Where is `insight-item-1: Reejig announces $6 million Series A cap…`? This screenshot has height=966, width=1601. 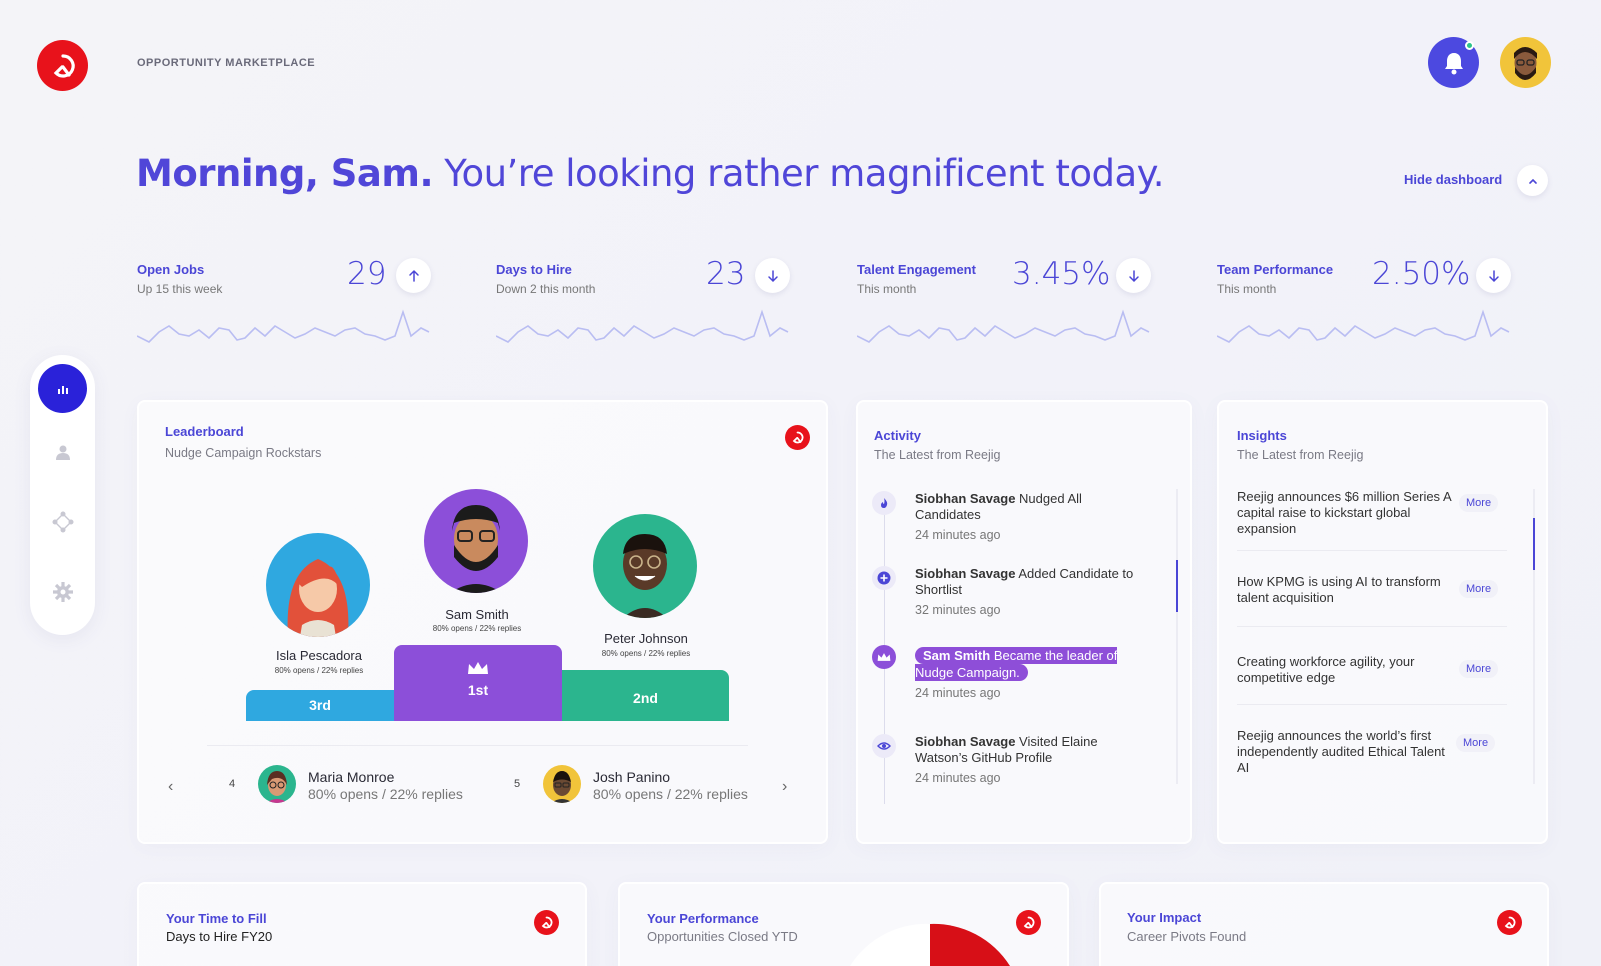
insight-item-1: Reejig announces $6 million Series A cap… is located at coordinates (1344, 513).